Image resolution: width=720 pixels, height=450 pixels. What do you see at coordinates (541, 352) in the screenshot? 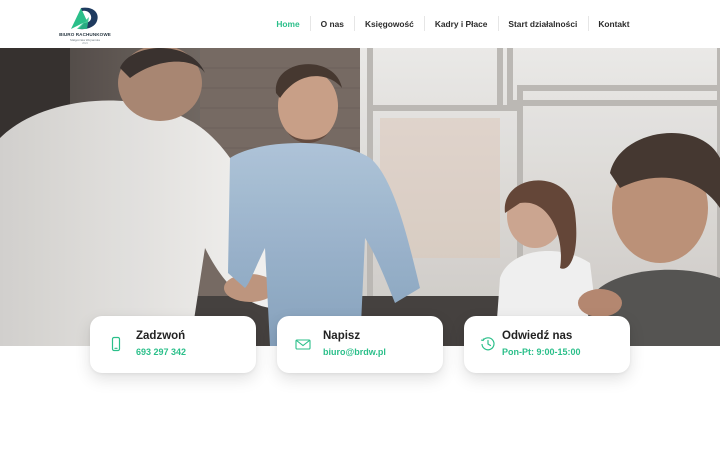
I see `opening-hours: Pon-Pt: 9:00-15:00` at bounding box center [541, 352].